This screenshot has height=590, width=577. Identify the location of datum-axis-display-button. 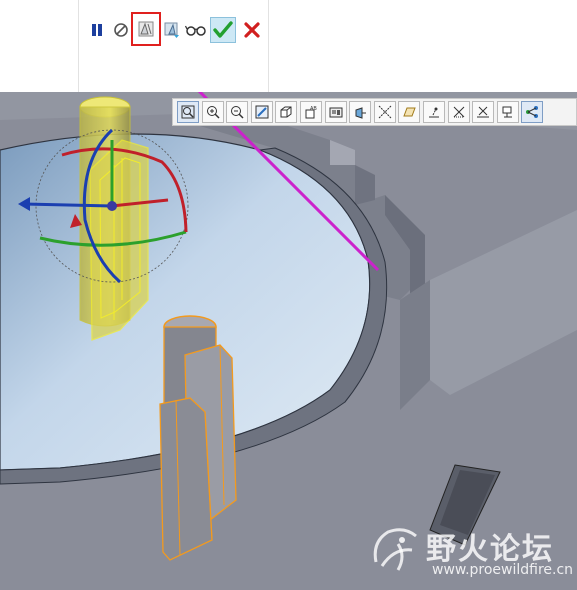
(384, 112).